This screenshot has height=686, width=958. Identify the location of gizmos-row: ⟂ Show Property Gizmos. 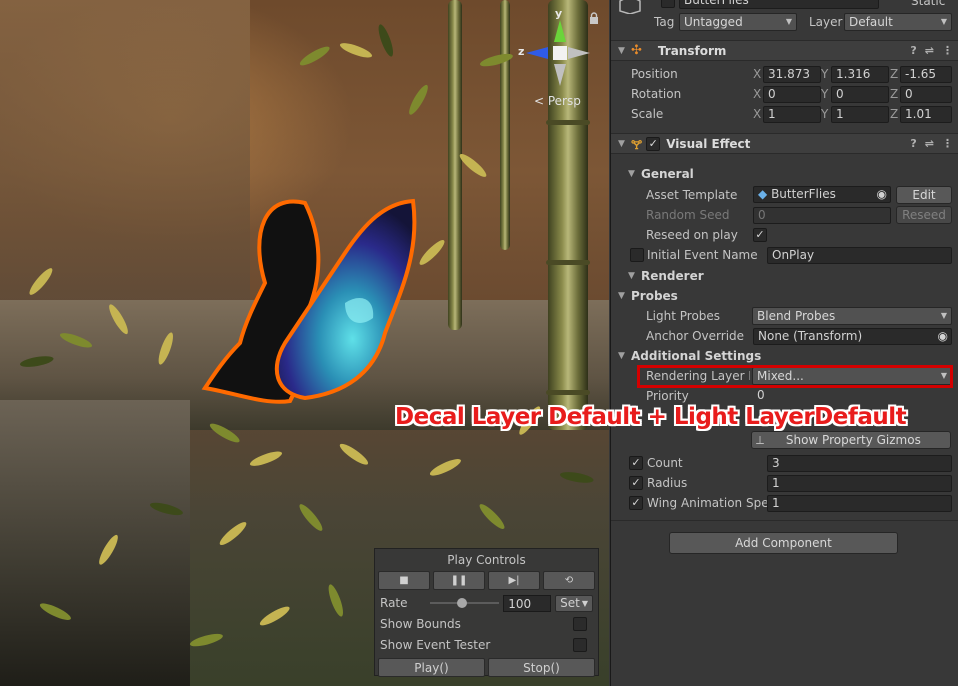
(784, 440).